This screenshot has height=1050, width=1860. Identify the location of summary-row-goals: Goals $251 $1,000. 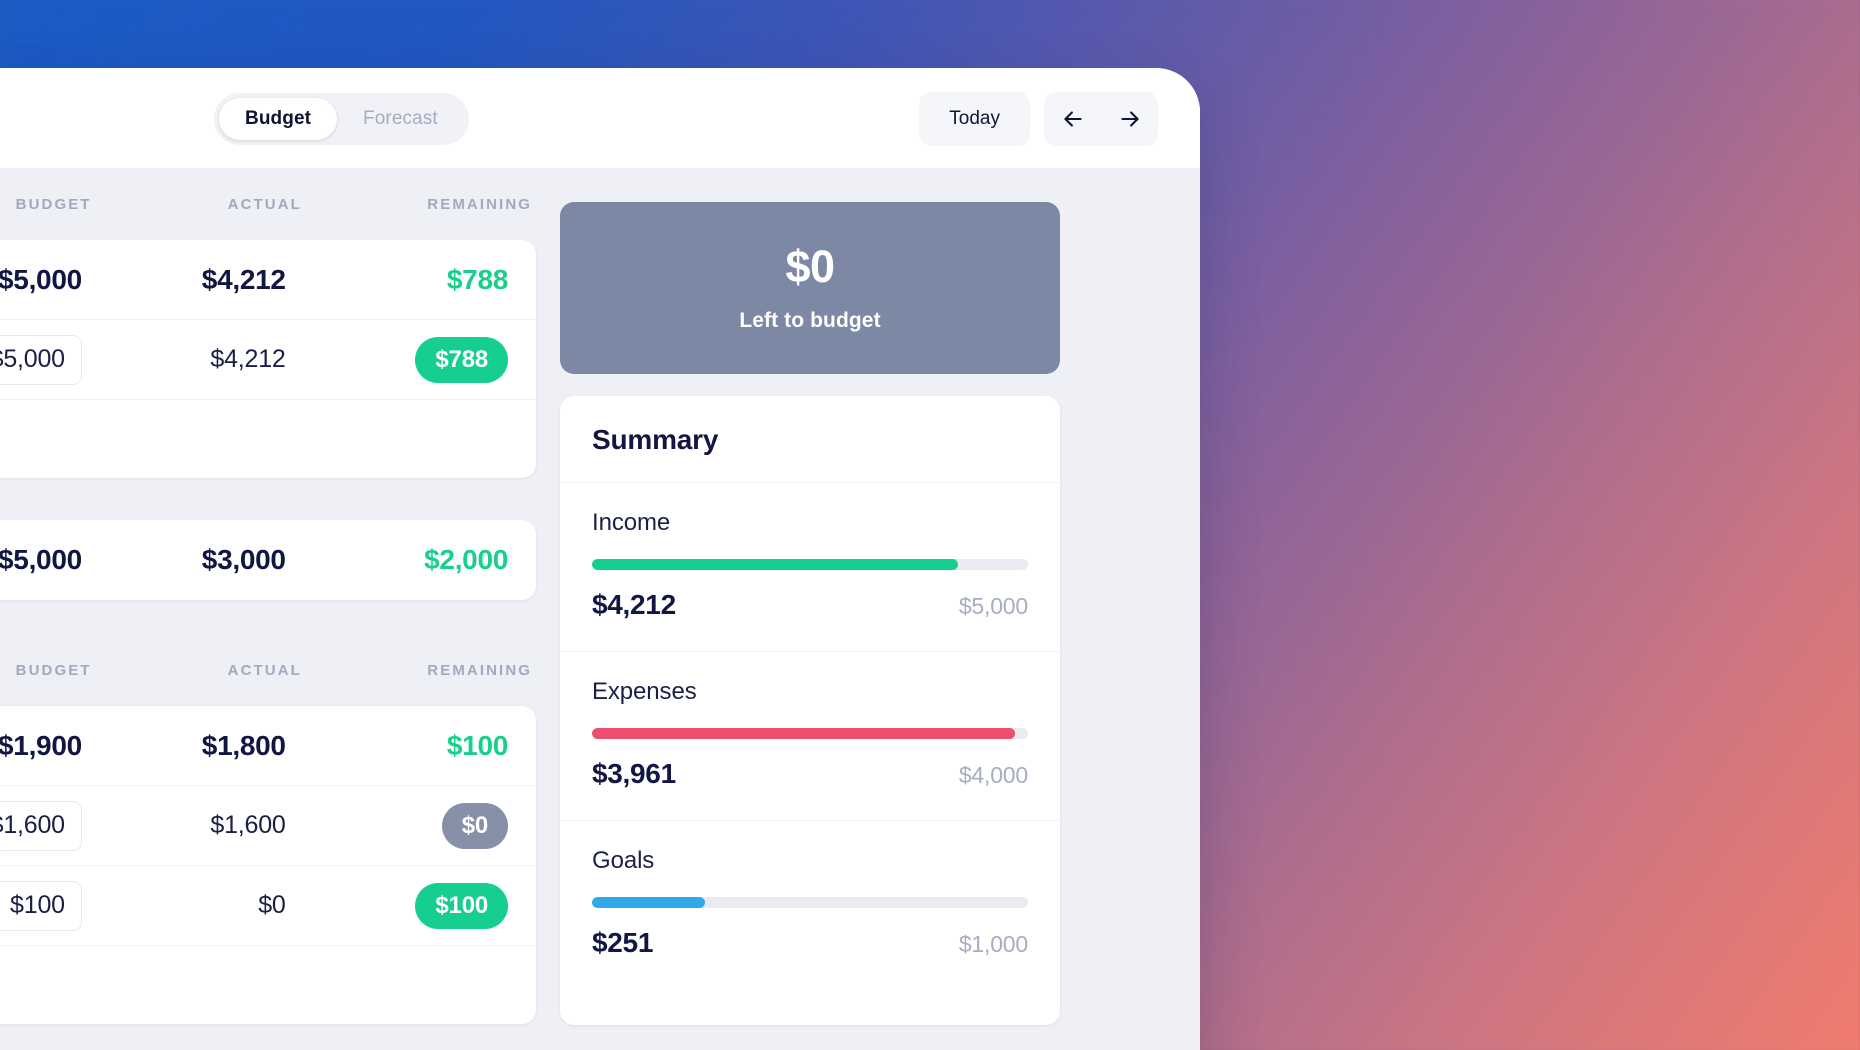
(810, 922).